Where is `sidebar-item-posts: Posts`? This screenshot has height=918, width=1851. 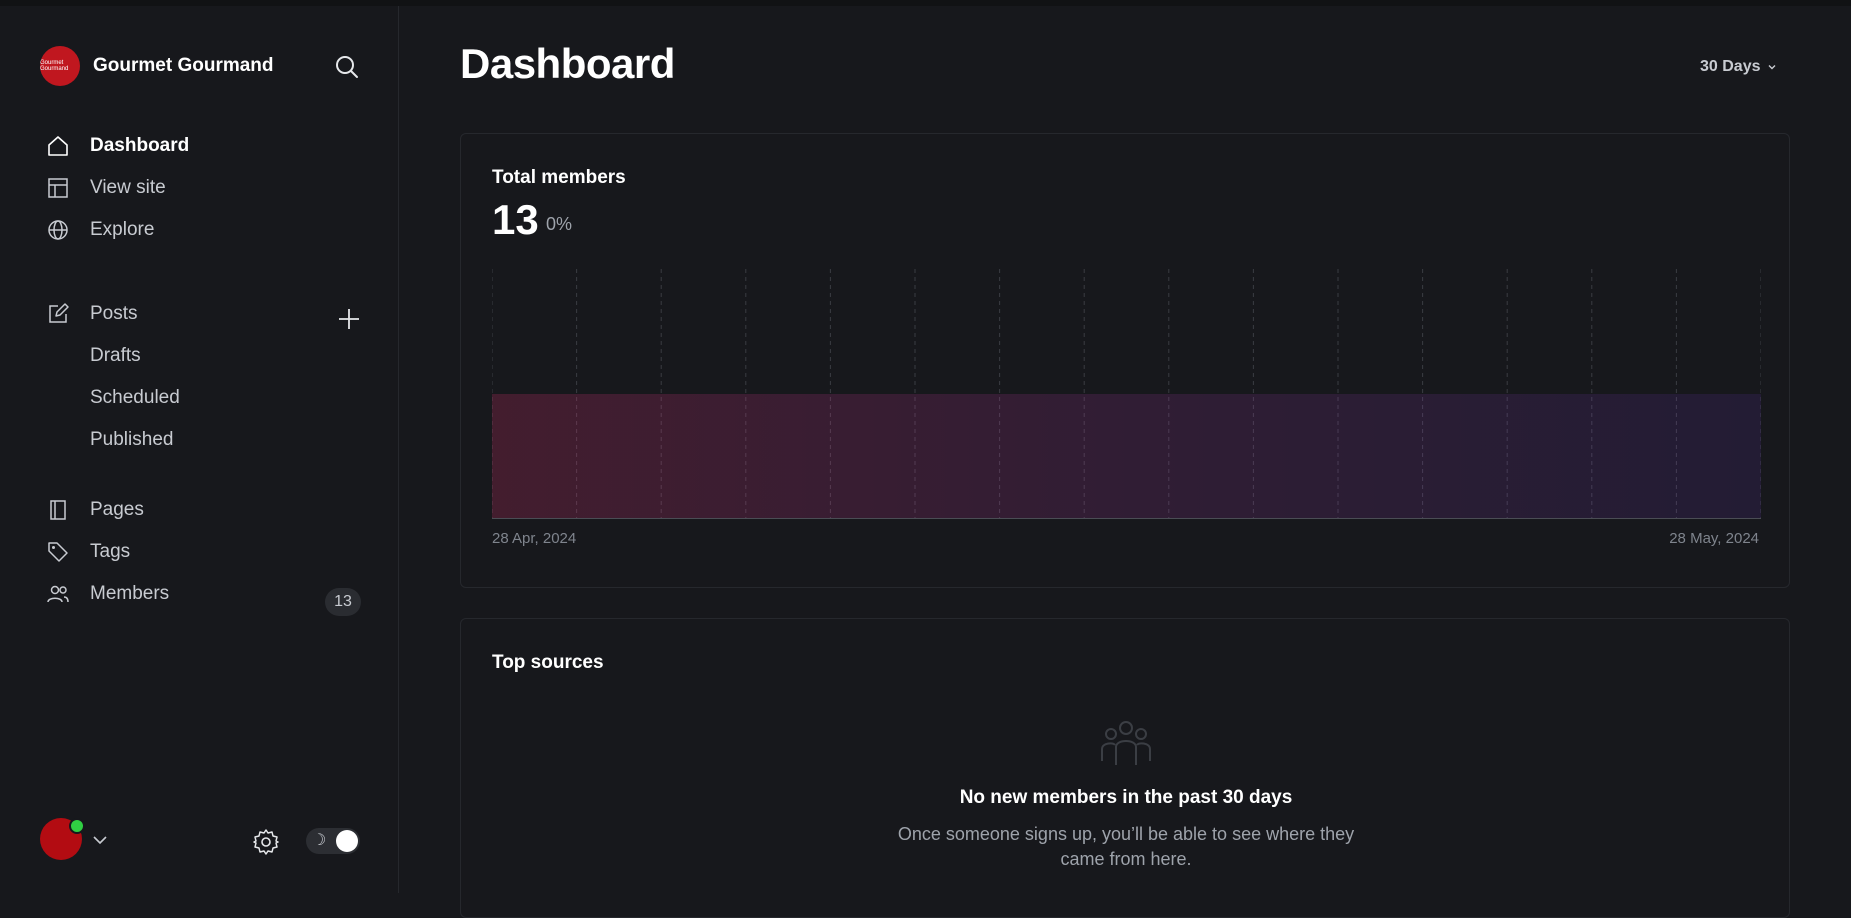
sidebar-item-posts: Posts is located at coordinates (92, 314).